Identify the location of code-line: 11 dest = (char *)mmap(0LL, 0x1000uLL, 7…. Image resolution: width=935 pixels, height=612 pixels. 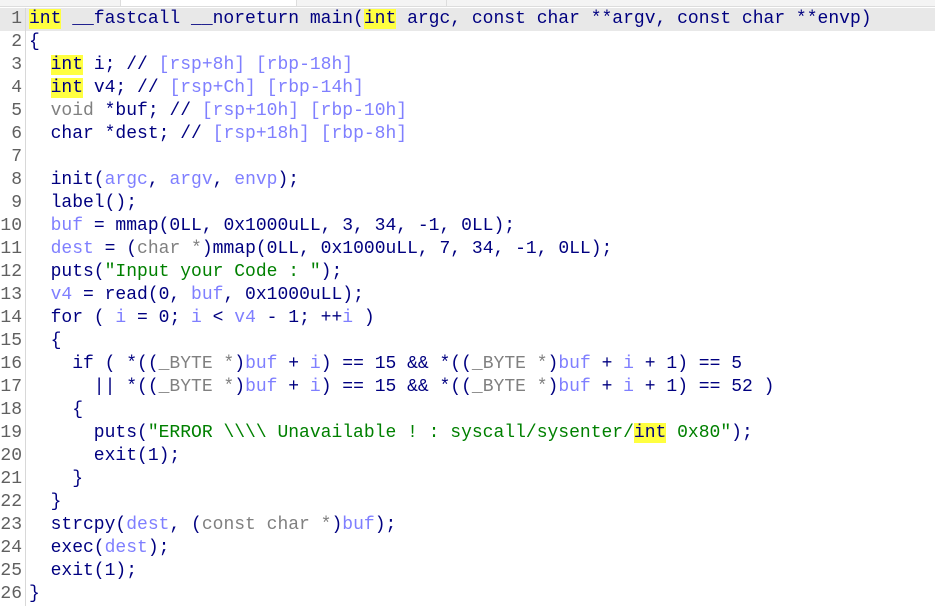
(467, 249).